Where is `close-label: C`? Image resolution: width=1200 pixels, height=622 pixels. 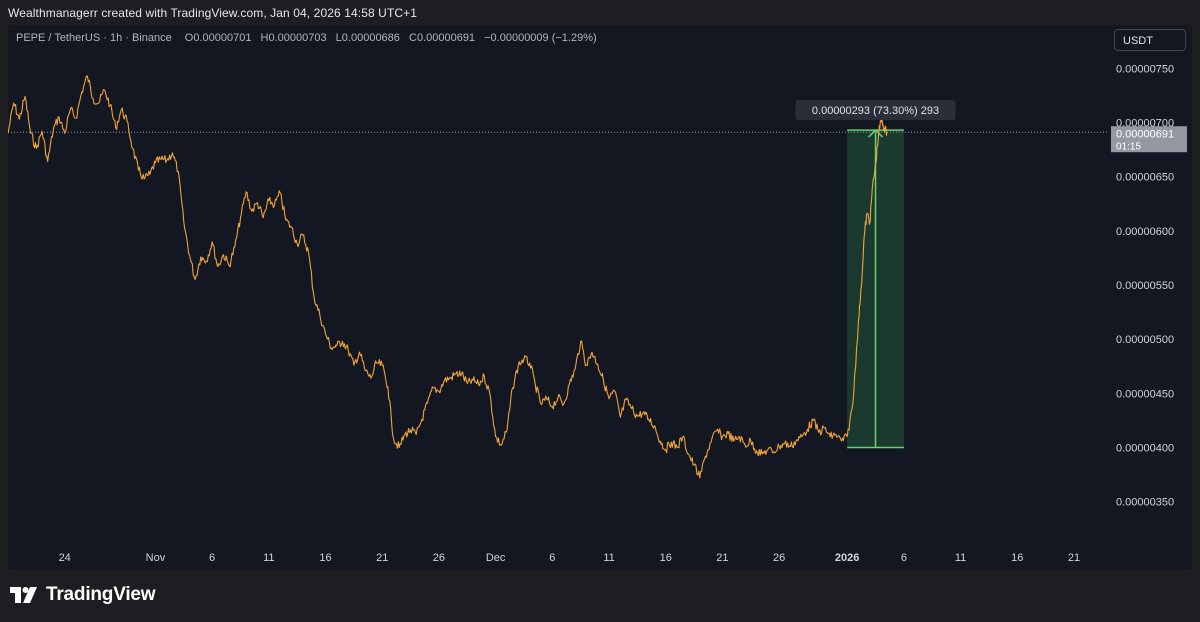
close-label: C is located at coordinates (412, 38).